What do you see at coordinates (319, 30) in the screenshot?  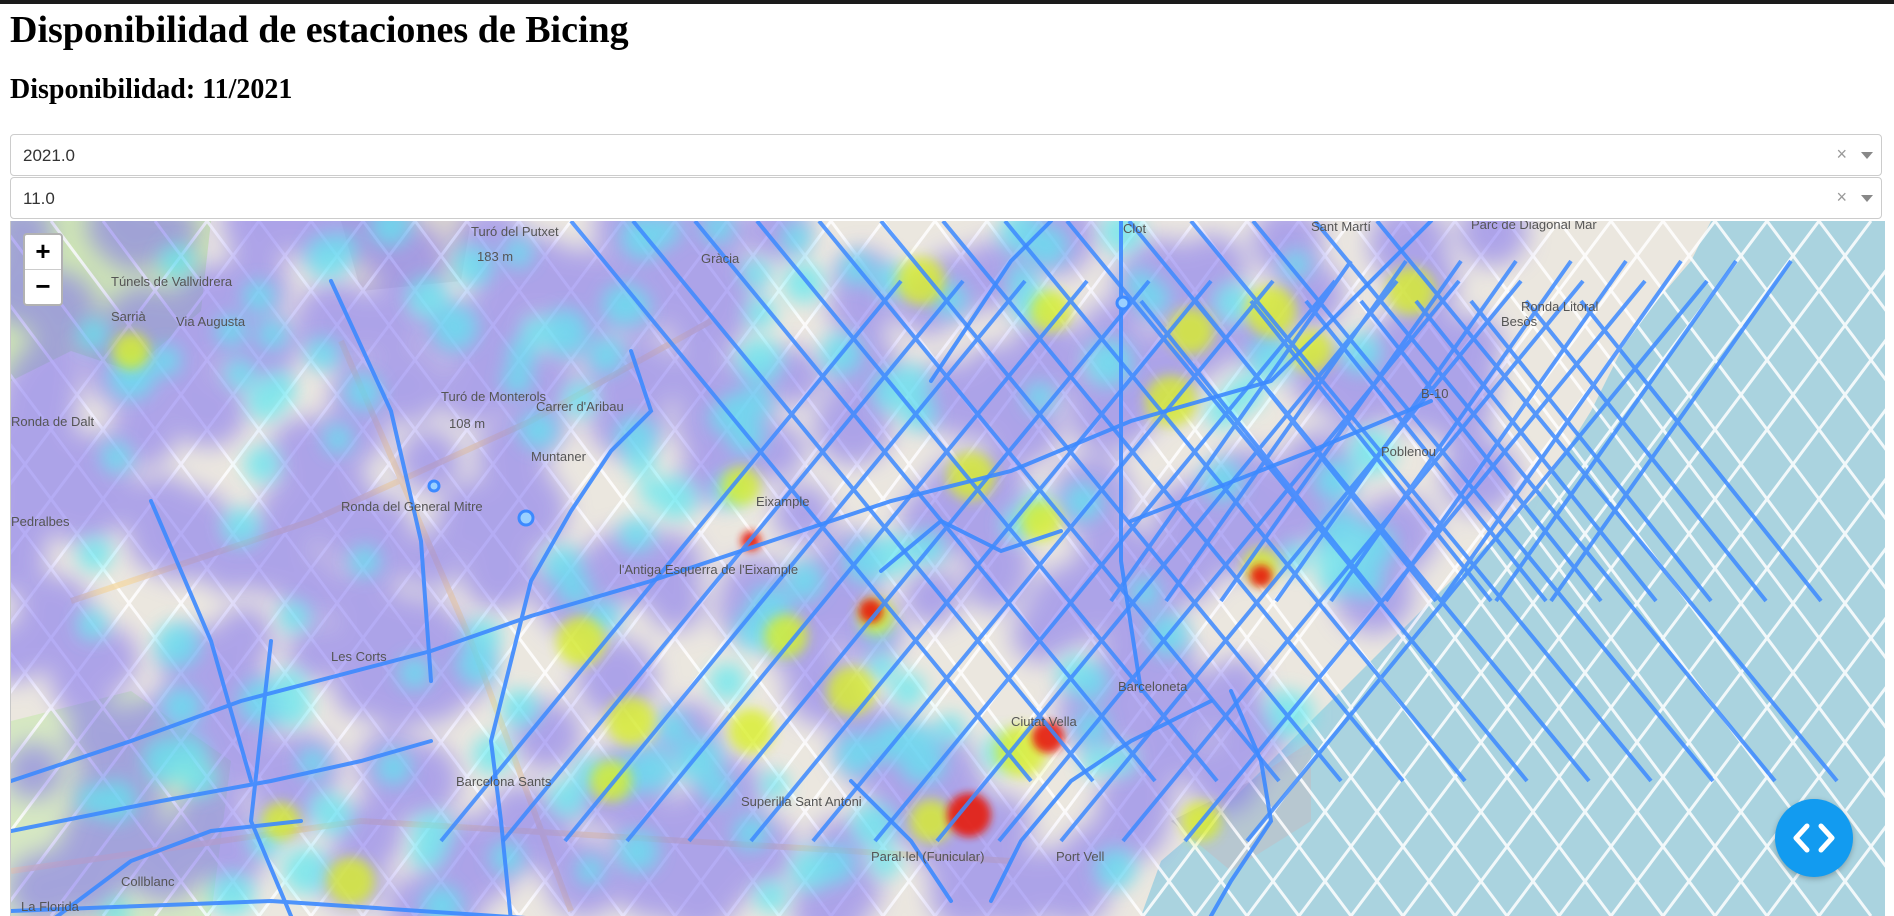 I see `page-title: Disponibilidad de estaciones de Bicing` at bounding box center [319, 30].